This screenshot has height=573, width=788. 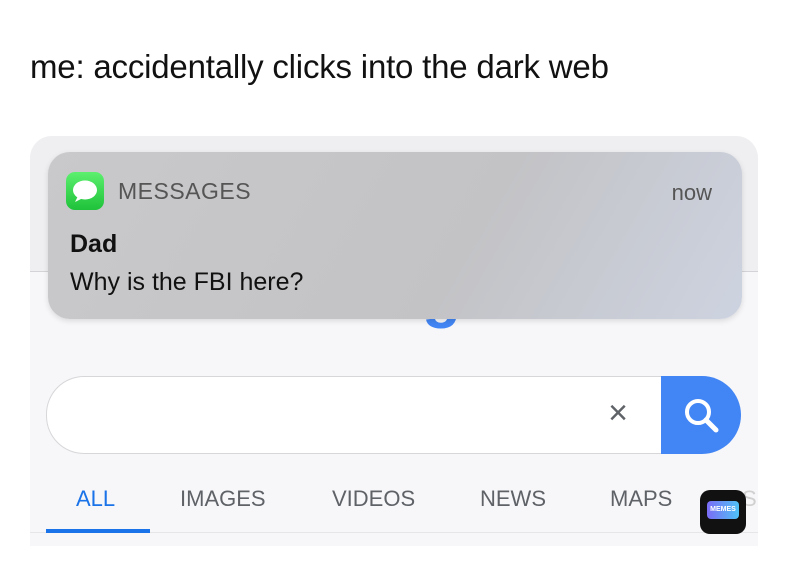 What do you see at coordinates (185, 191) in the screenshot?
I see `notification-app-name: MESSAGES` at bounding box center [185, 191].